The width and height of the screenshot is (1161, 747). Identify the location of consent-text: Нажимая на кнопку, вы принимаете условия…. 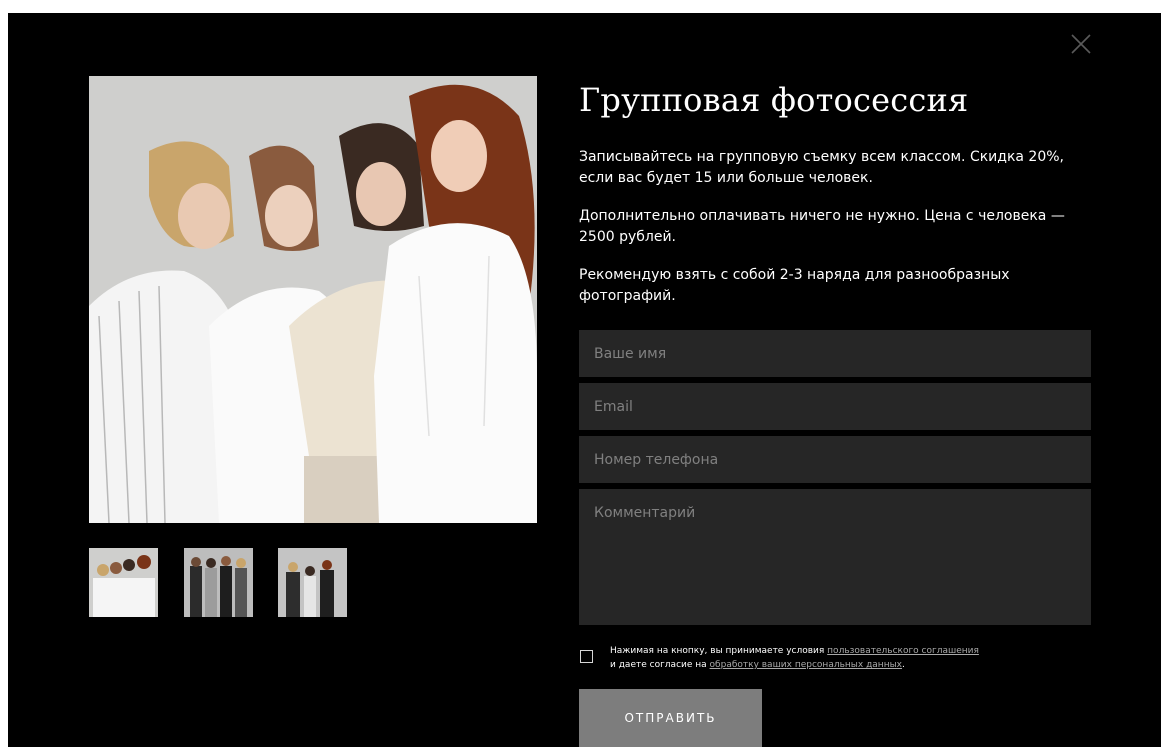
(794, 658).